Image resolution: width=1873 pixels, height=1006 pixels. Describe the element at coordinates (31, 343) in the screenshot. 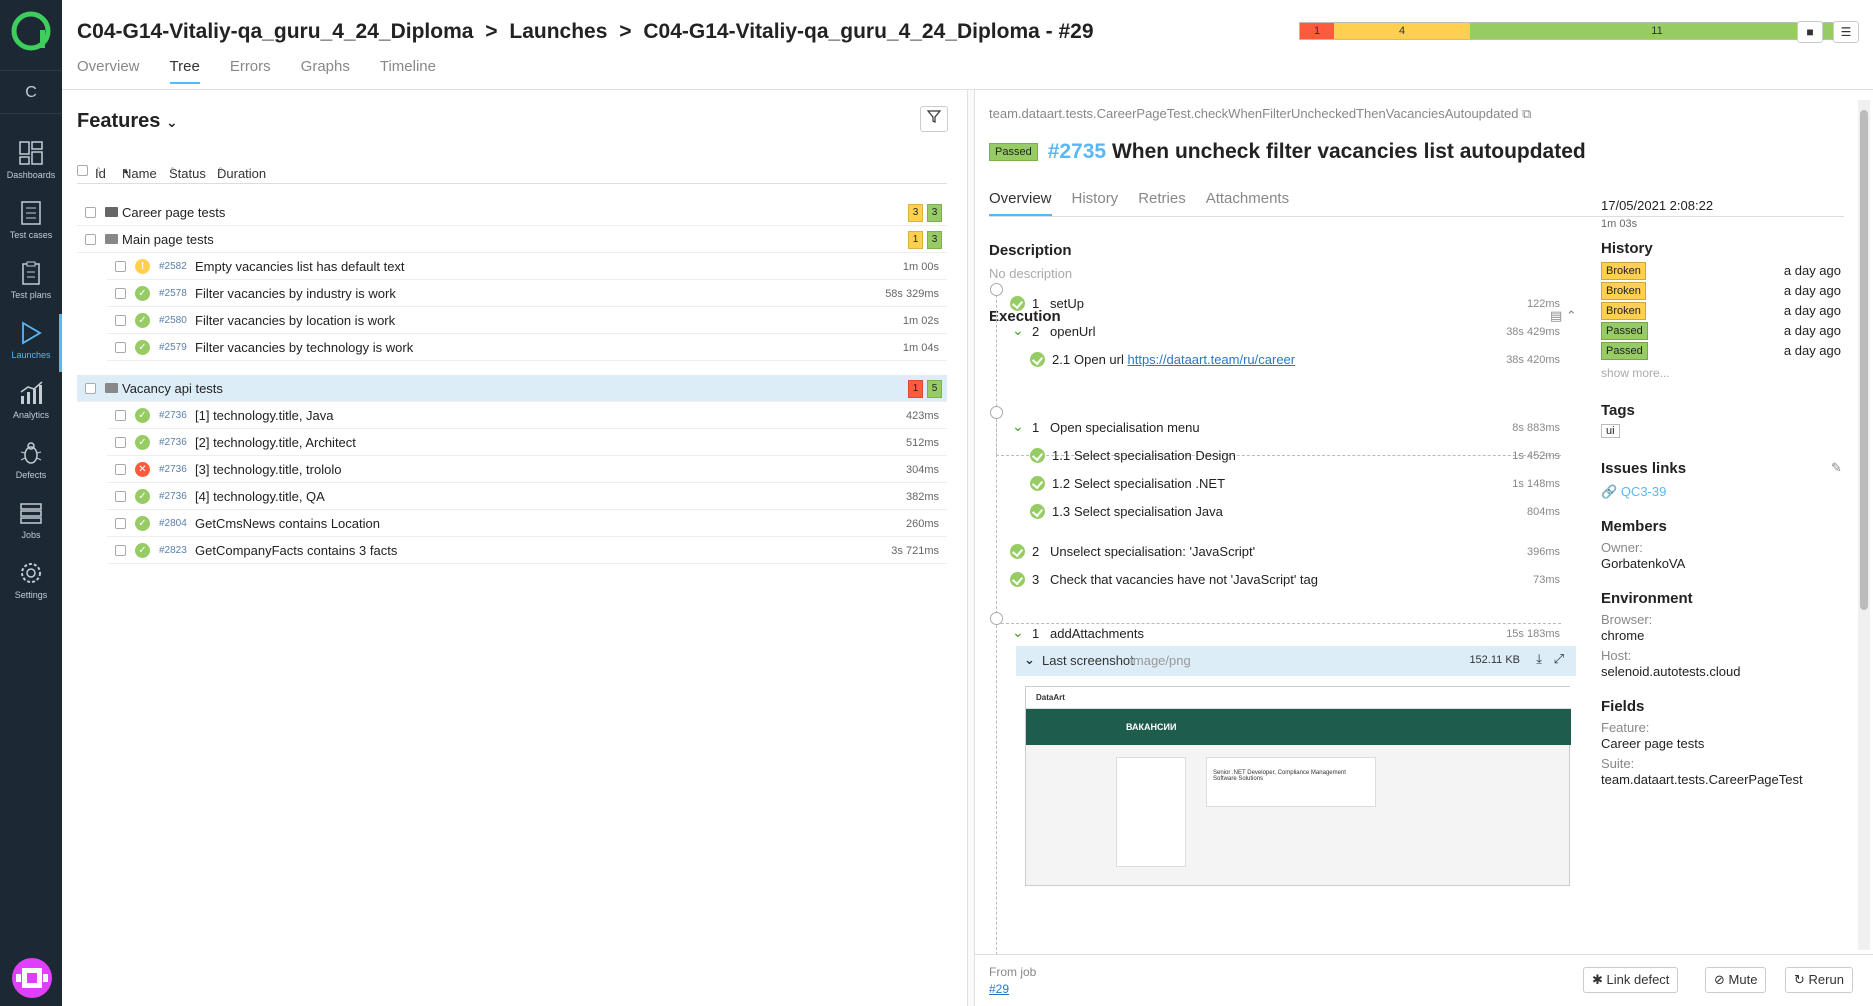

I see `nav-launches: Launches` at that location.